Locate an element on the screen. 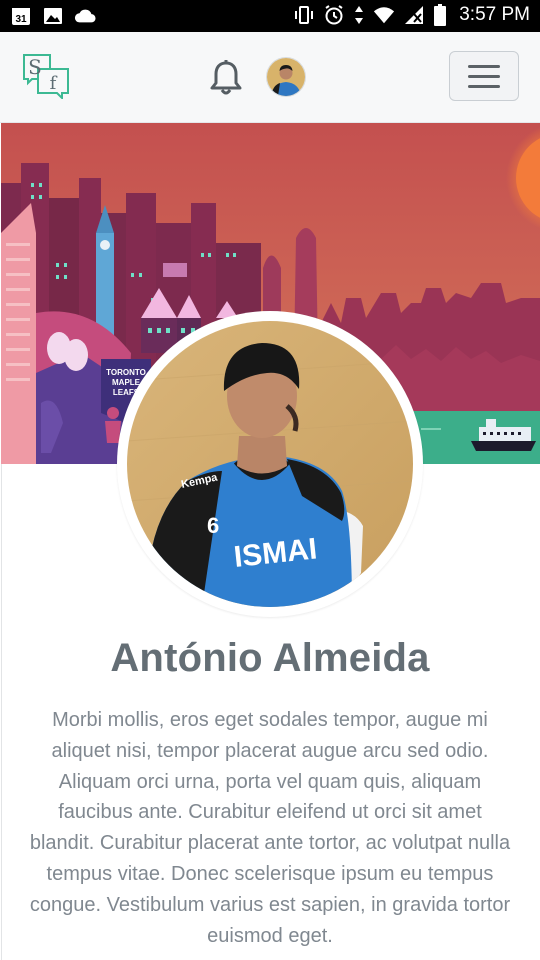  battery-icon is located at coordinates (440, 15).